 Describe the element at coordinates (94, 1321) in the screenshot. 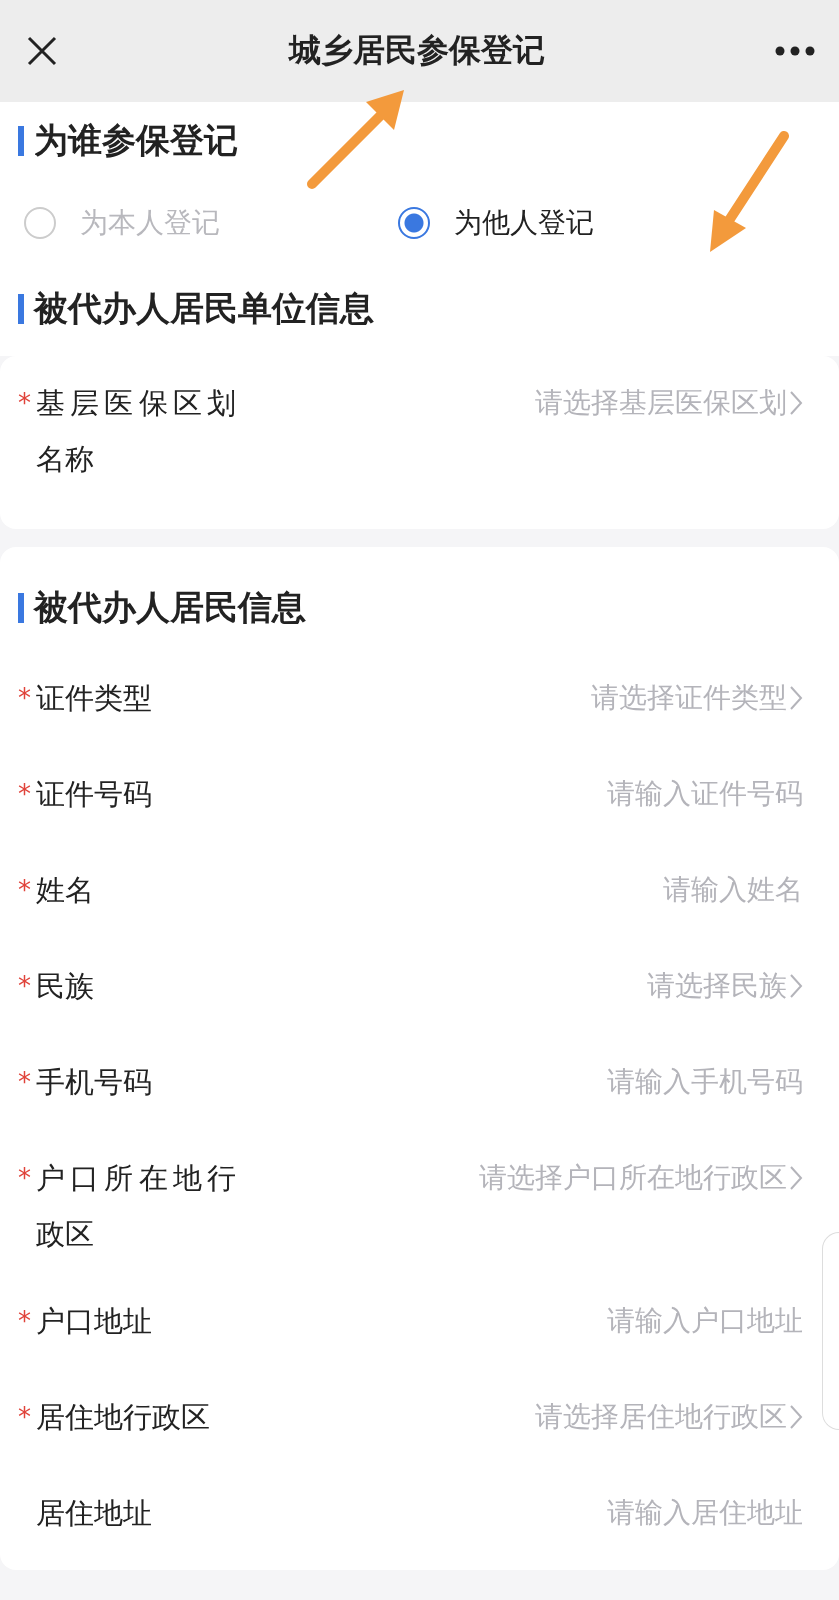

I see `field-label: 户口地址` at that location.